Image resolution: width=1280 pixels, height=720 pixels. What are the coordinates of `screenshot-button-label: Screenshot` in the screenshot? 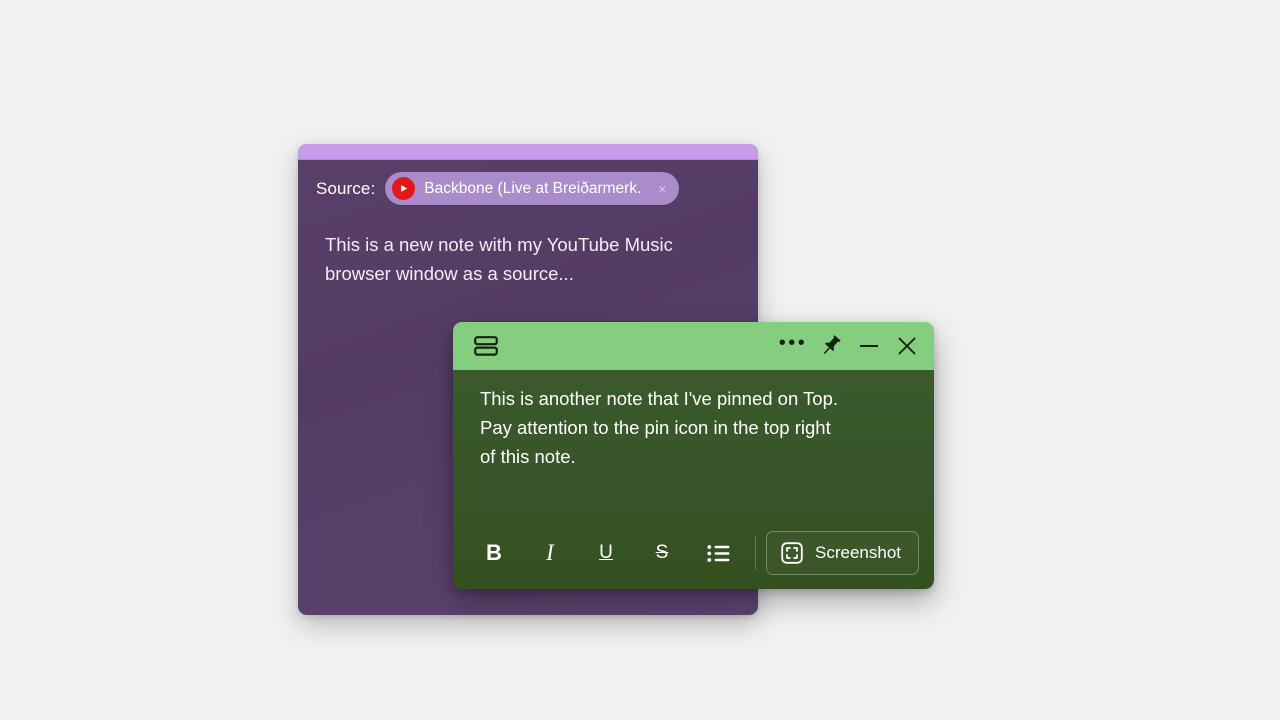 It's located at (858, 552).